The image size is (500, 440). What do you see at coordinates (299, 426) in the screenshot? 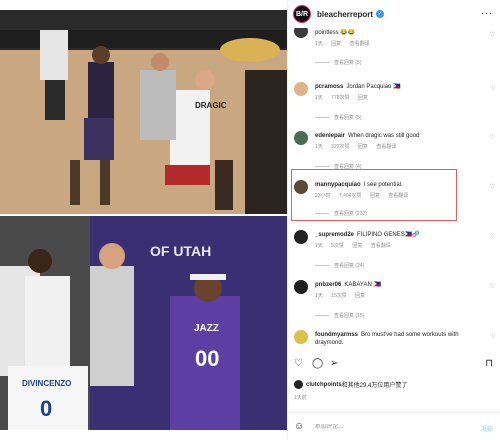
I see `smile-icon: ☺` at bounding box center [299, 426].